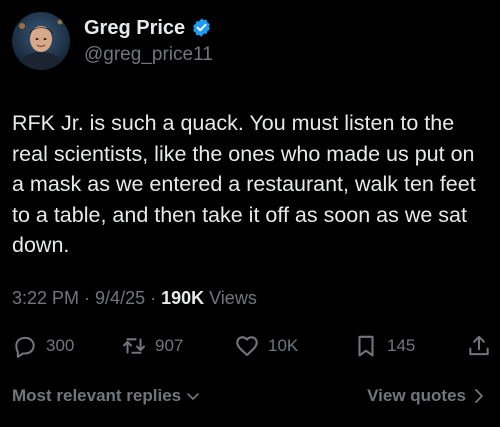 This screenshot has width=500, height=427. What do you see at coordinates (266, 346) in the screenshot?
I see `like-button: 10K` at bounding box center [266, 346].